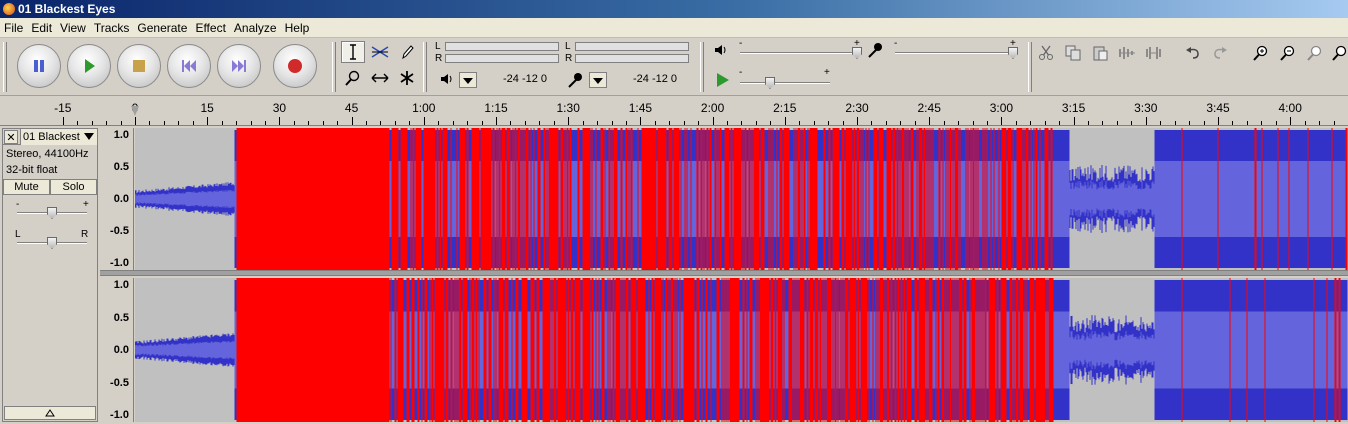  What do you see at coordinates (438, 46) in the screenshot?
I see `meter-left-label: L` at bounding box center [438, 46].